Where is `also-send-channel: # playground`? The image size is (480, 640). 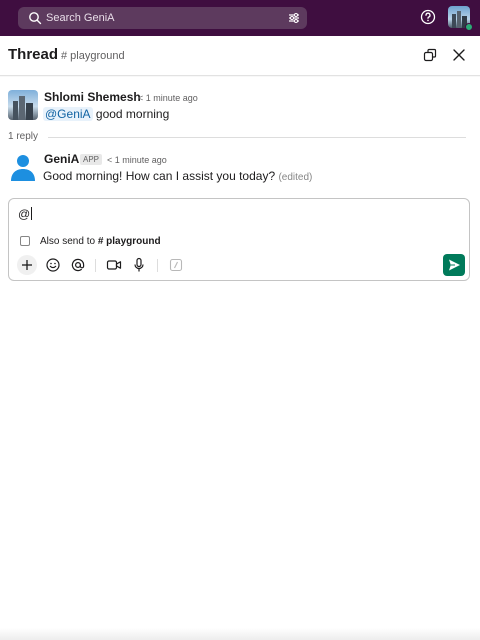
also-send-channel: # playground is located at coordinates (129, 241).